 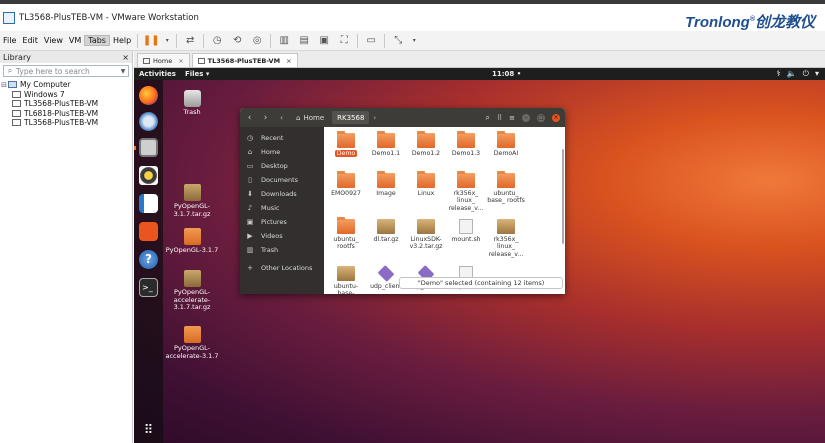 What do you see at coordinates (797, 74) in the screenshot?
I see `system-tray: ⚕ 🔈 ⏻ ▾` at bounding box center [797, 74].